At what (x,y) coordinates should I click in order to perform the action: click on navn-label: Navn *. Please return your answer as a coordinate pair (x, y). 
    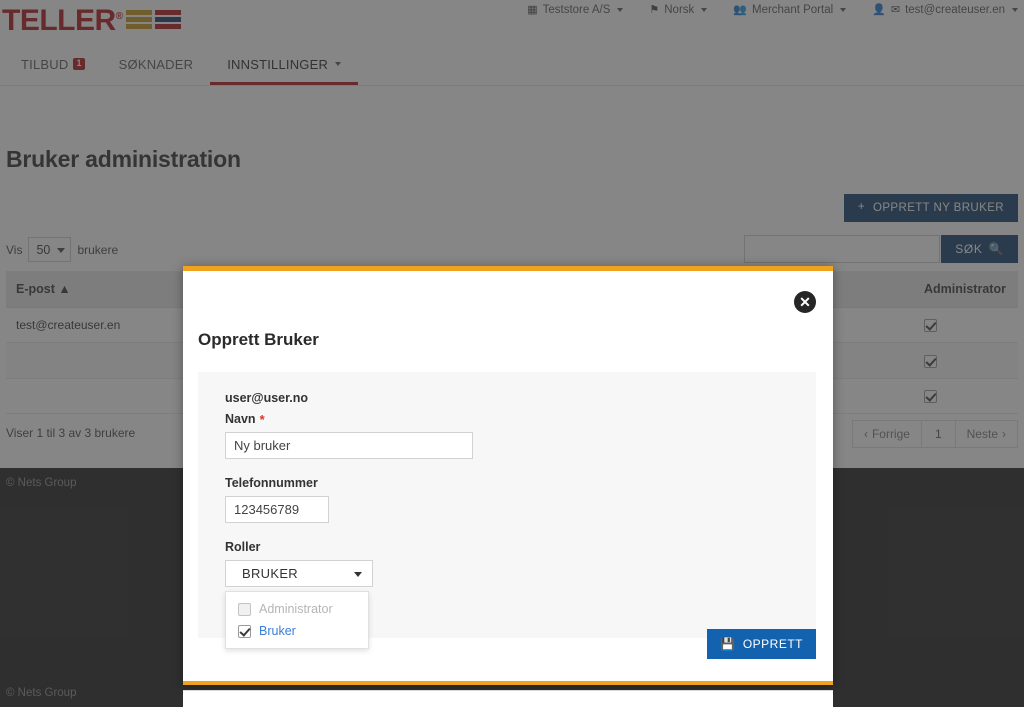
    Looking at the image, I should click on (520, 419).